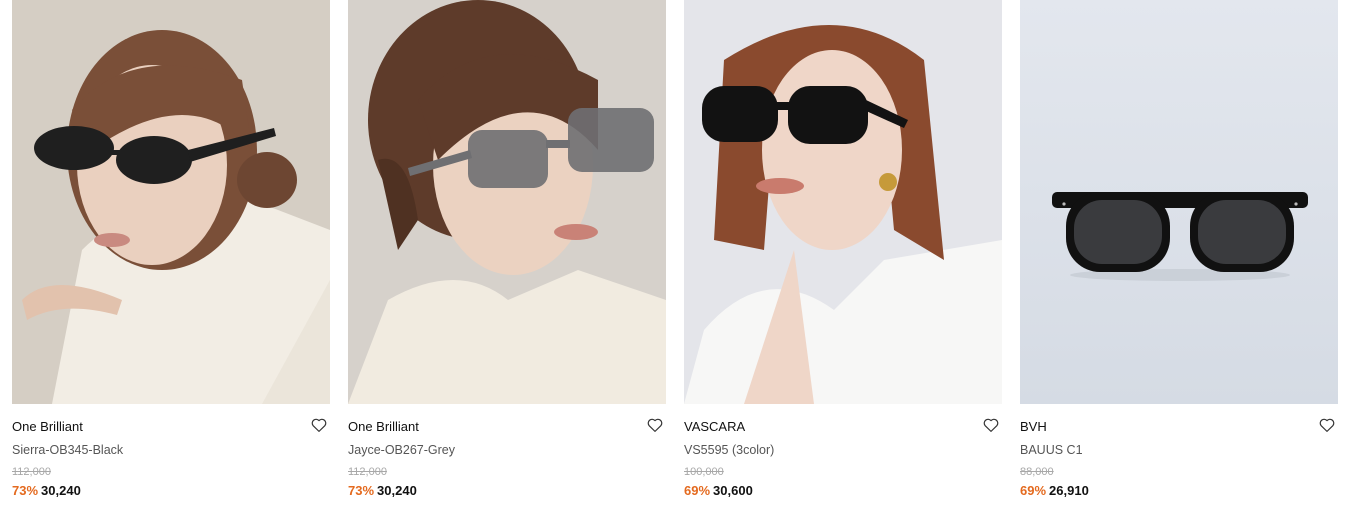 Image resolution: width=1353 pixels, height=506 pixels. Describe the element at coordinates (1069, 490) in the screenshot. I see `sale-price: 26,910` at that location.